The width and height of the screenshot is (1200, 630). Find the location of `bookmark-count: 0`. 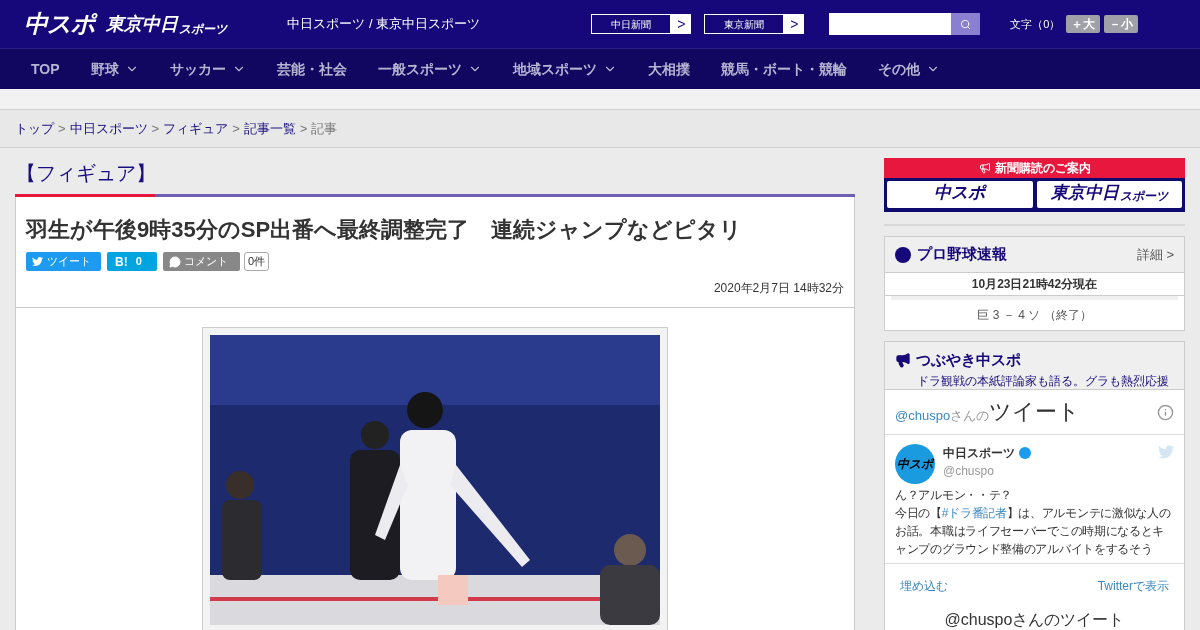

bookmark-count: 0 is located at coordinates (138, 262).